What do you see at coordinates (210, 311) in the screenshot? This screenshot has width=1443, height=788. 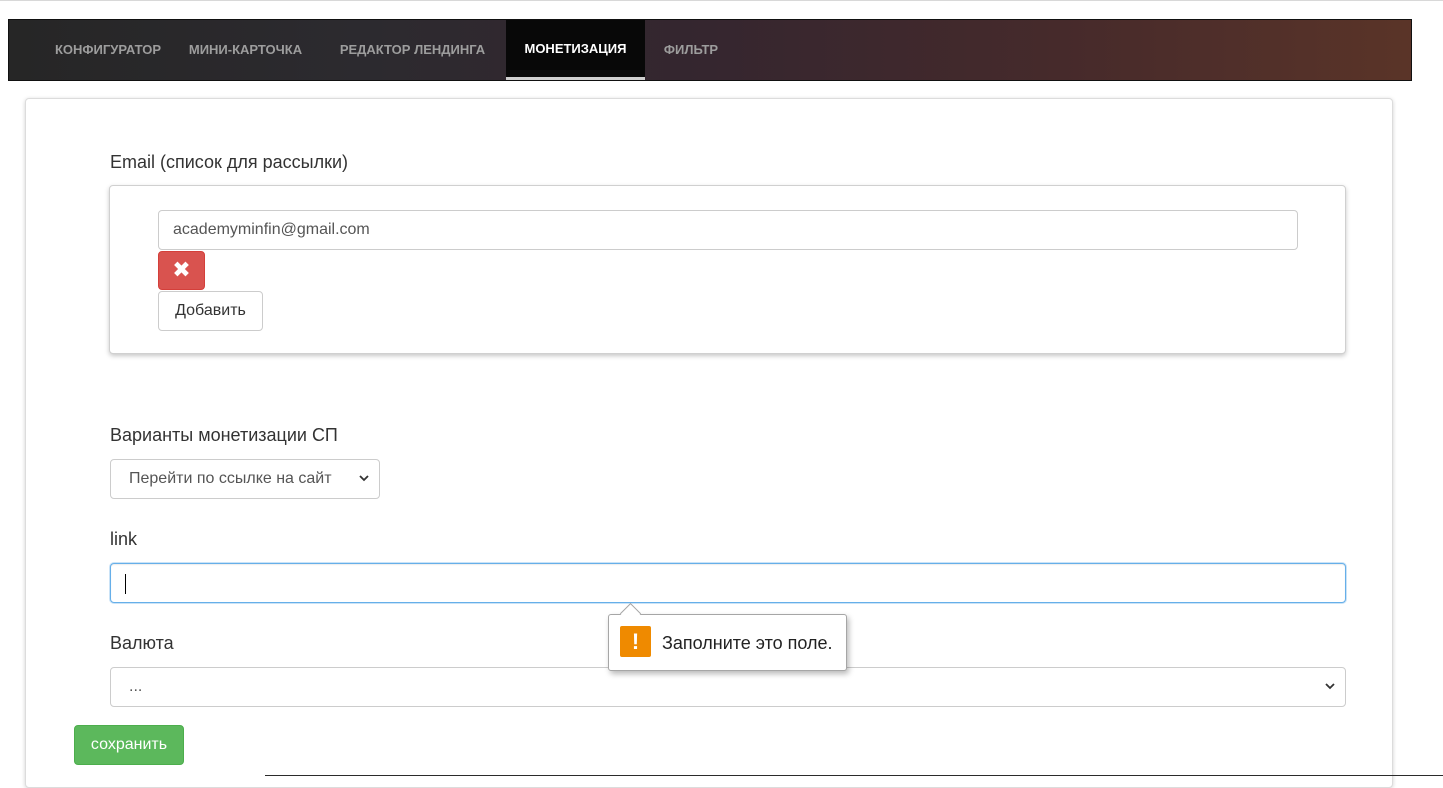 I see `add-email-button: Добавить` at bounding box center [210, 311].